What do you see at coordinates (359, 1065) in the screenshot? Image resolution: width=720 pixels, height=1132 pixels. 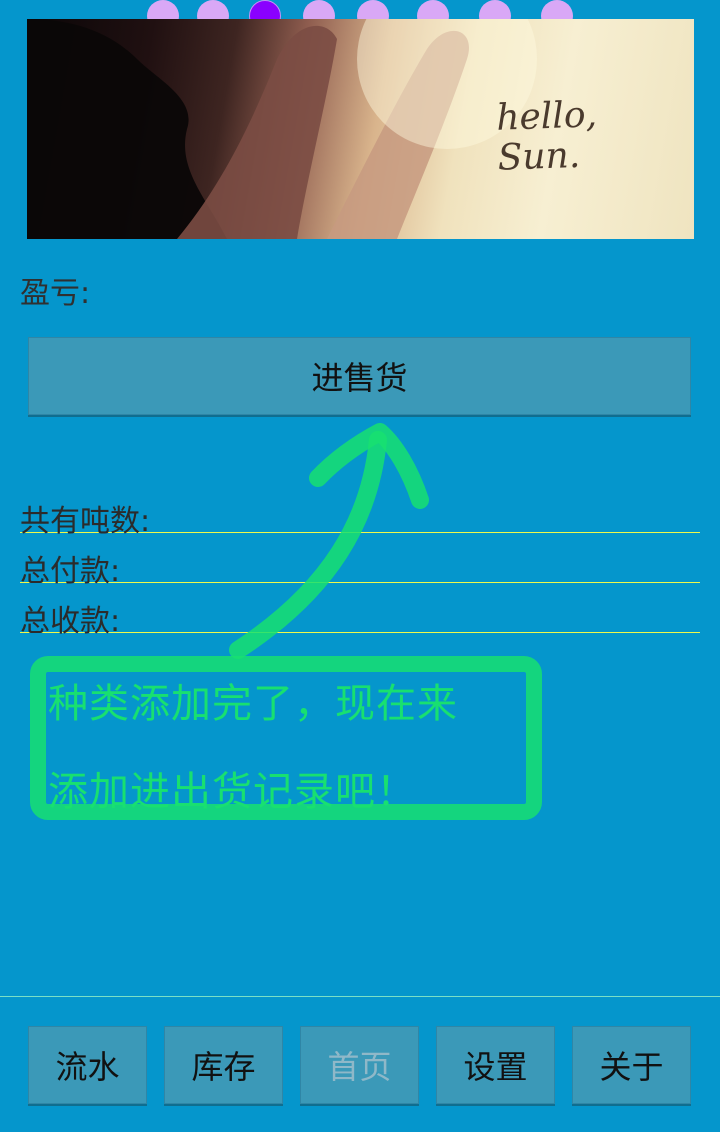 I see `tab-home: 首页` at bounding box center [359, 1065].